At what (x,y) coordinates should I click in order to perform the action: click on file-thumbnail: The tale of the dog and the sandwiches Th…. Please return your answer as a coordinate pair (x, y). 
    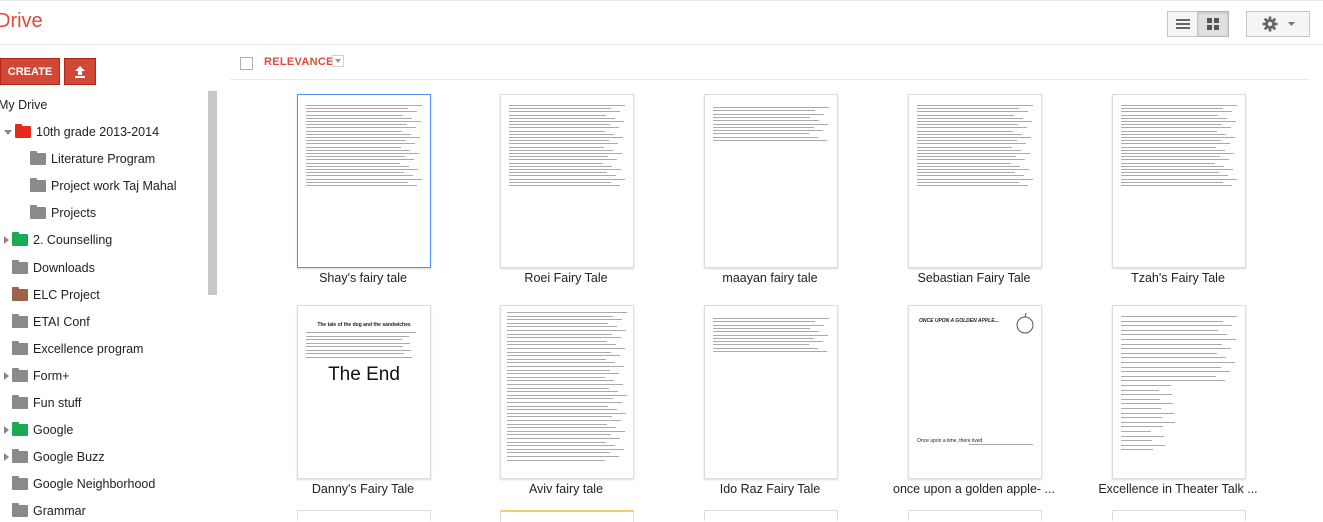
    Looking at the image, I should click on (364, 392).